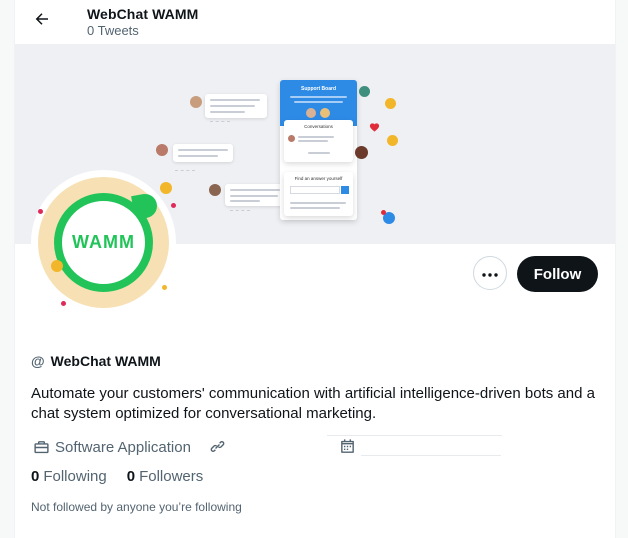  What do you see at coordinates (136, 507) in the screenshot?
I see `followed-by-note: Not followed by anyone you’re following` at bounding box center [136, 507].